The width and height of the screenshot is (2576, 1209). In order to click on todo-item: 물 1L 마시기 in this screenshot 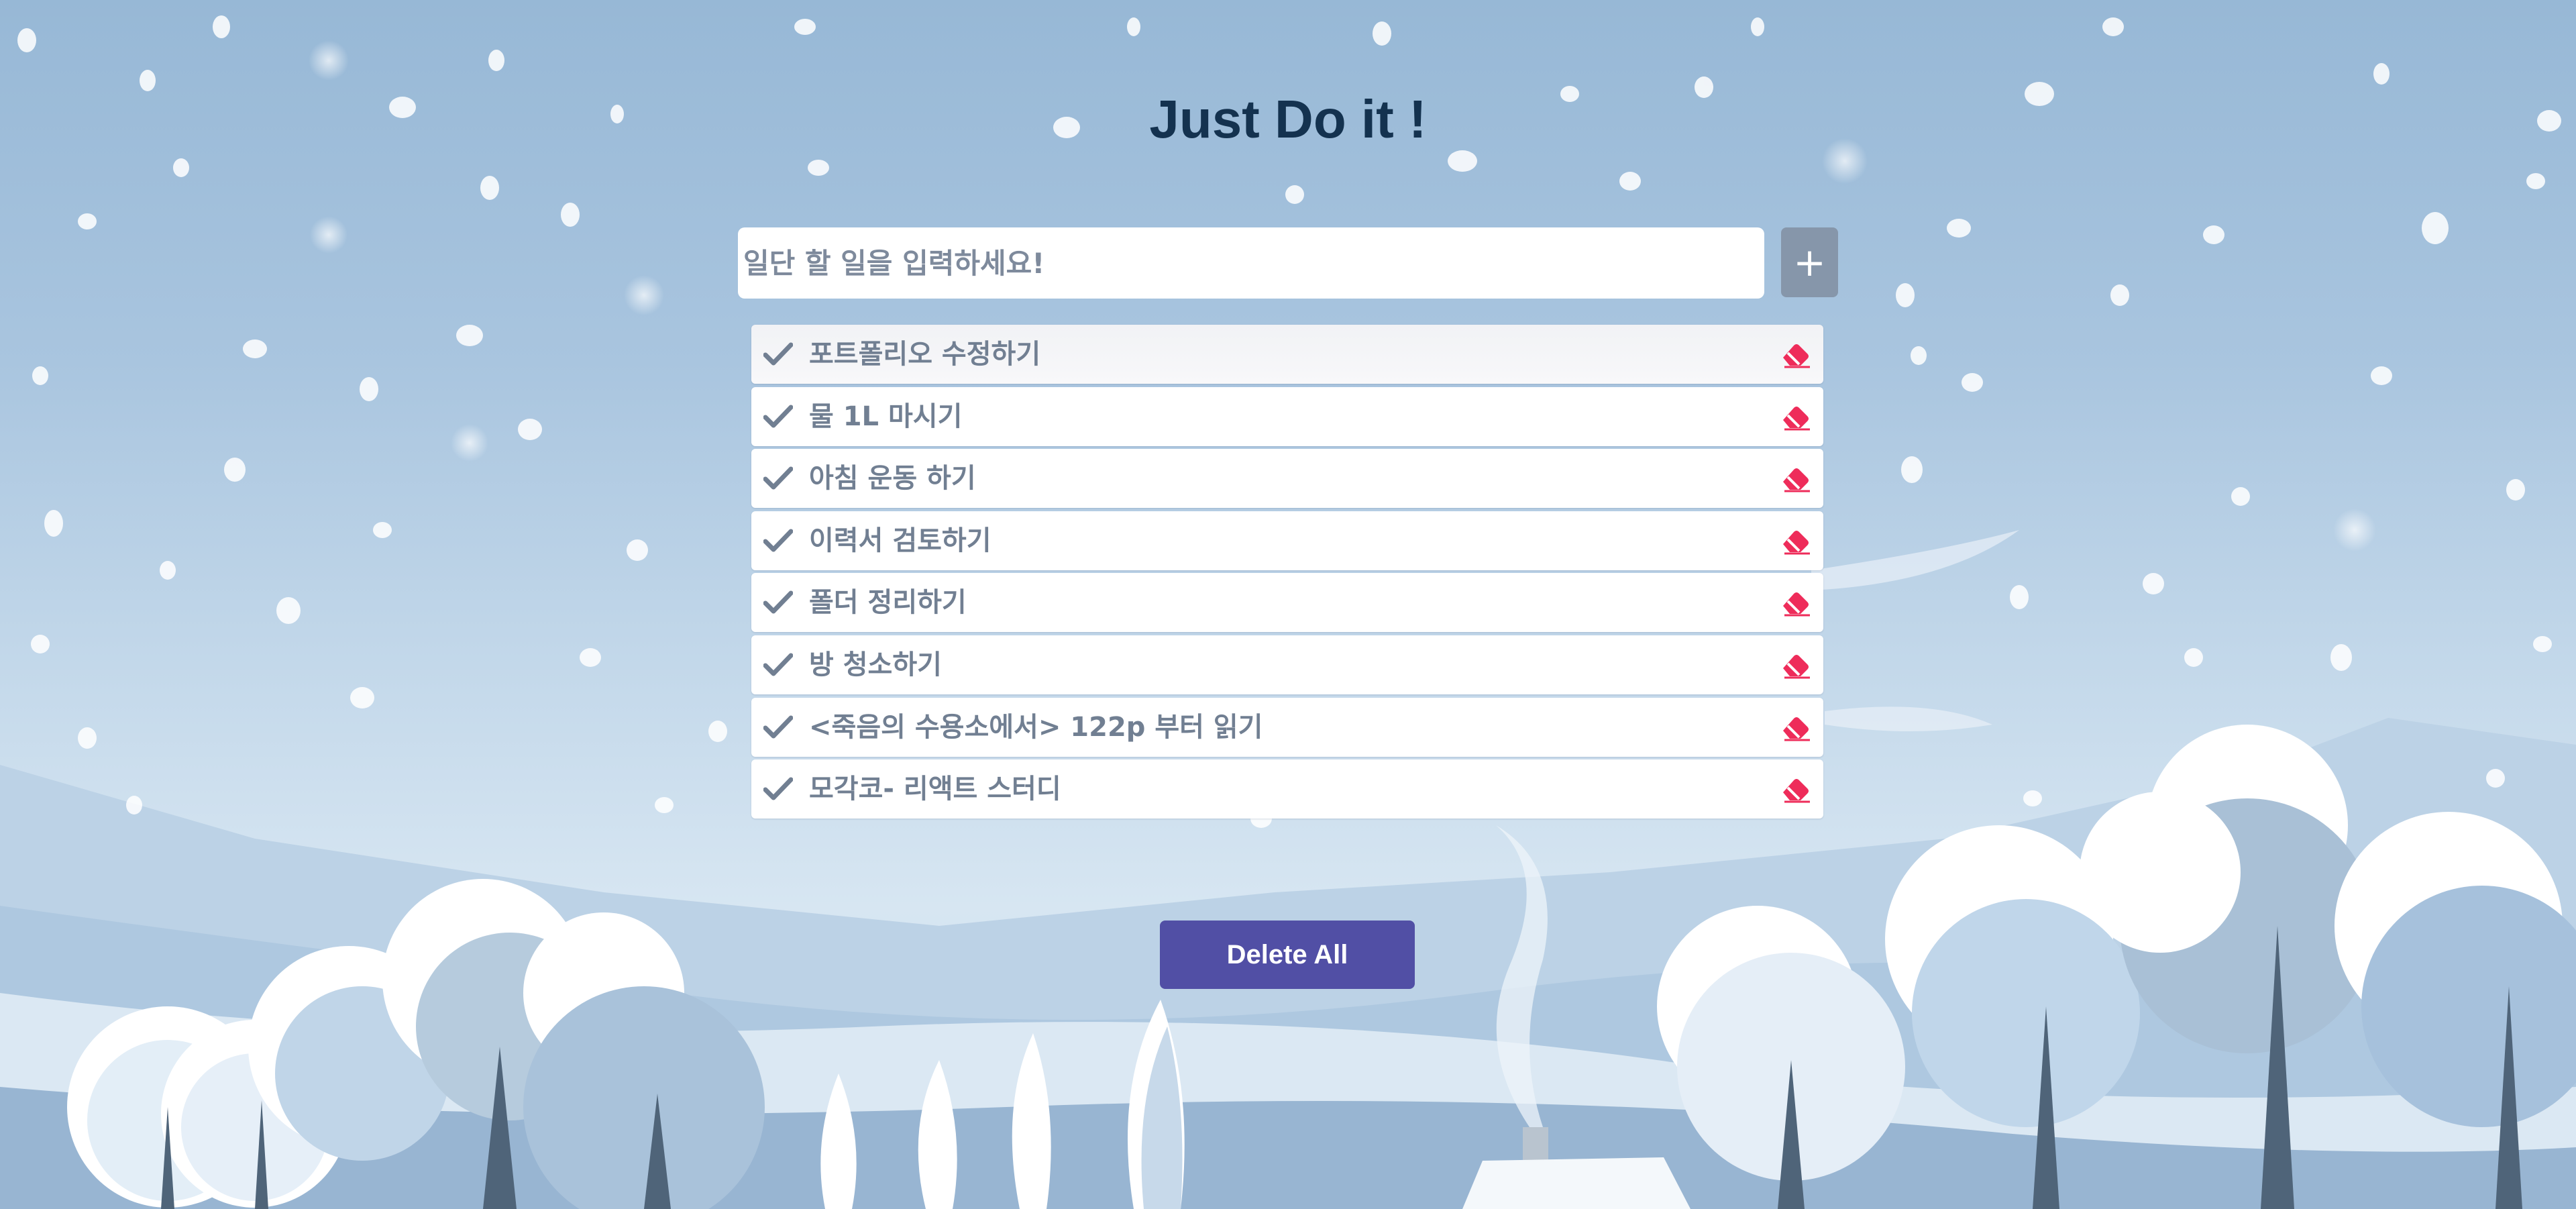, I will do `click(1287, 416)`.